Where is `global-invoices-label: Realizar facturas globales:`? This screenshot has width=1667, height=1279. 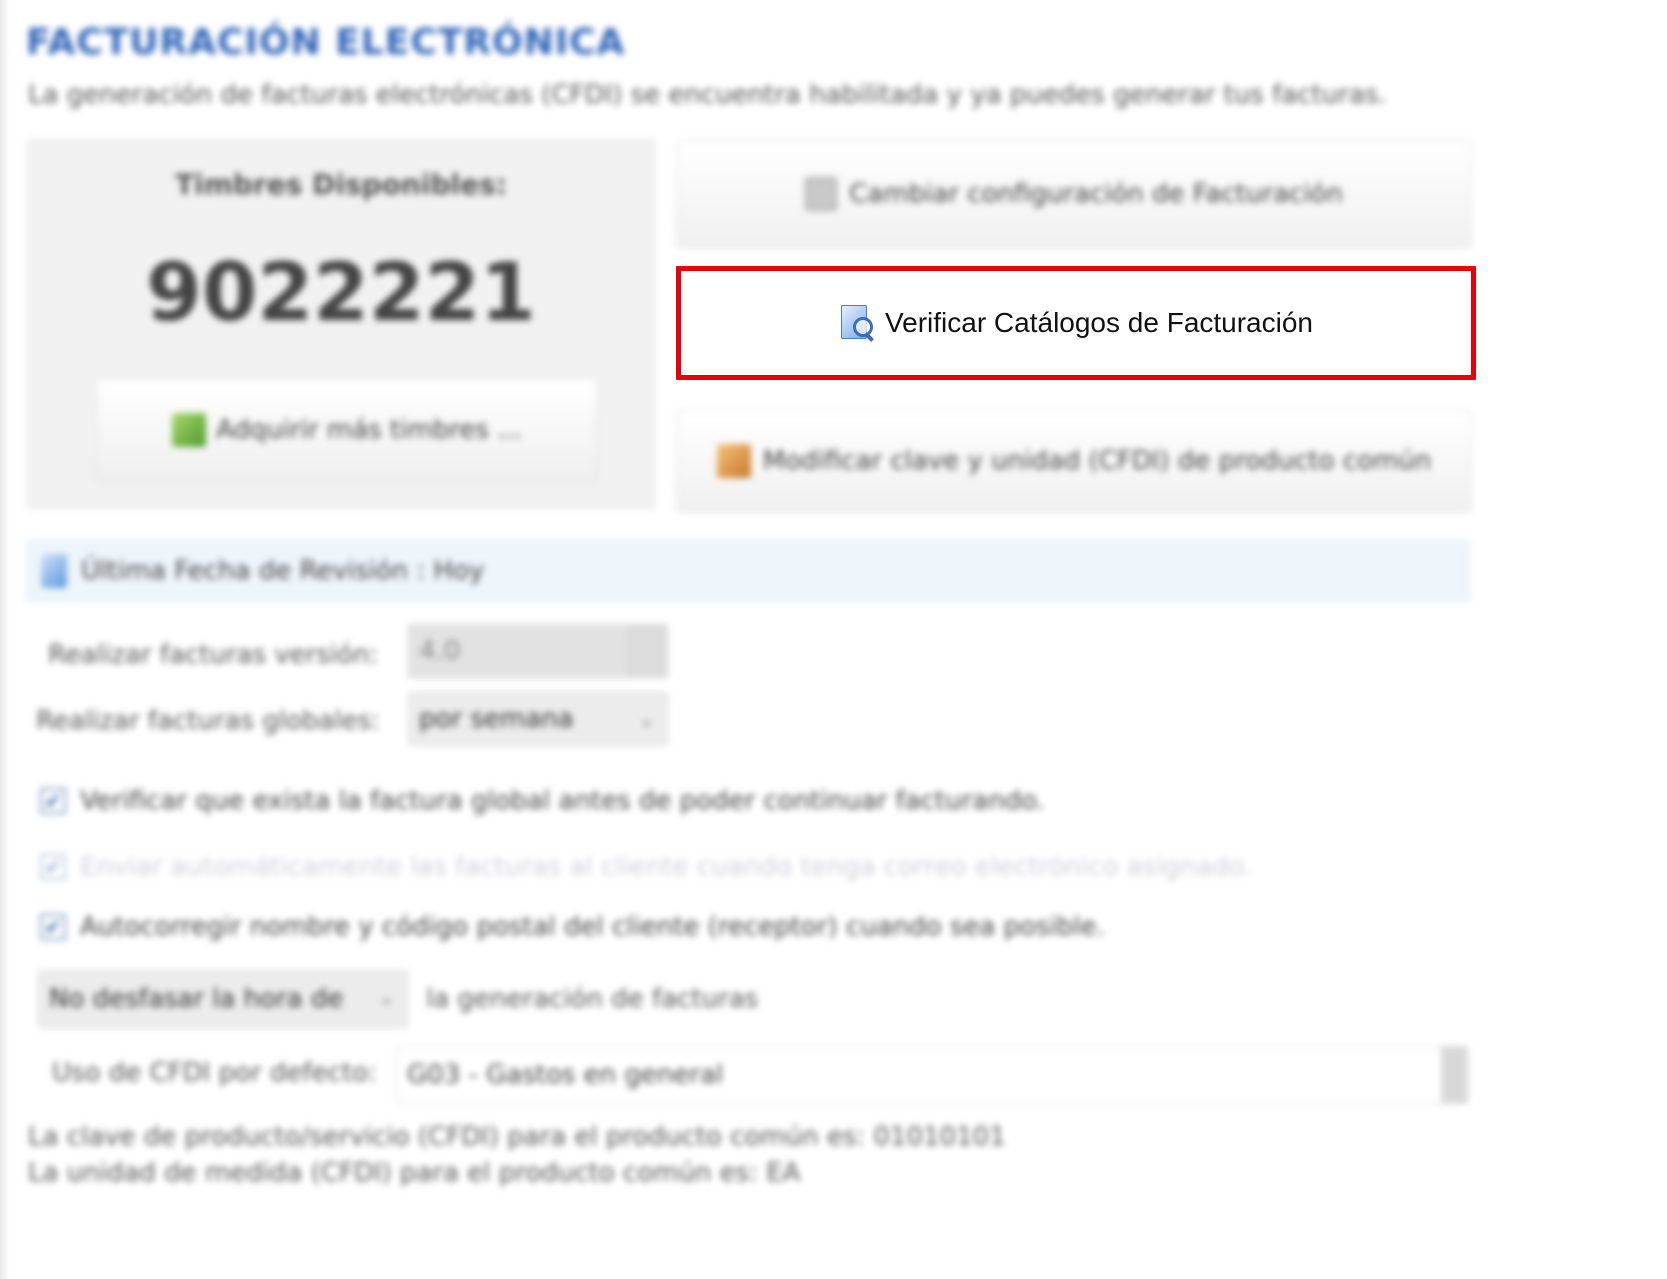
global-invoices-label: Realizar facturas globales: is located at coordinates (208, 721).